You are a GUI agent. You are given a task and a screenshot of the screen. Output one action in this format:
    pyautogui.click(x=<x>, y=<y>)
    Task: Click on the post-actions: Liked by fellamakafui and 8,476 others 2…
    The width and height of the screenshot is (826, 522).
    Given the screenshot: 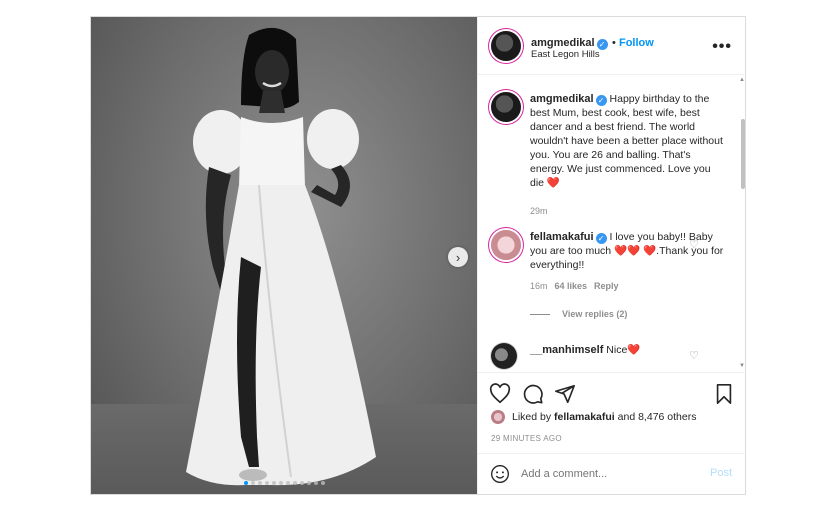 What is the action you would take?
    pyautogui.click(x=612, y=433)
    